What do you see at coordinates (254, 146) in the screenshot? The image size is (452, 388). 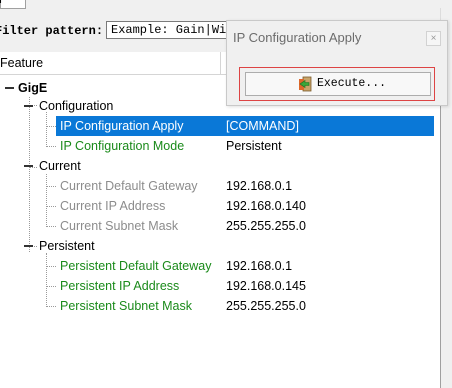 I see `feature-value: Persistent` at bounding box center [254, 146].